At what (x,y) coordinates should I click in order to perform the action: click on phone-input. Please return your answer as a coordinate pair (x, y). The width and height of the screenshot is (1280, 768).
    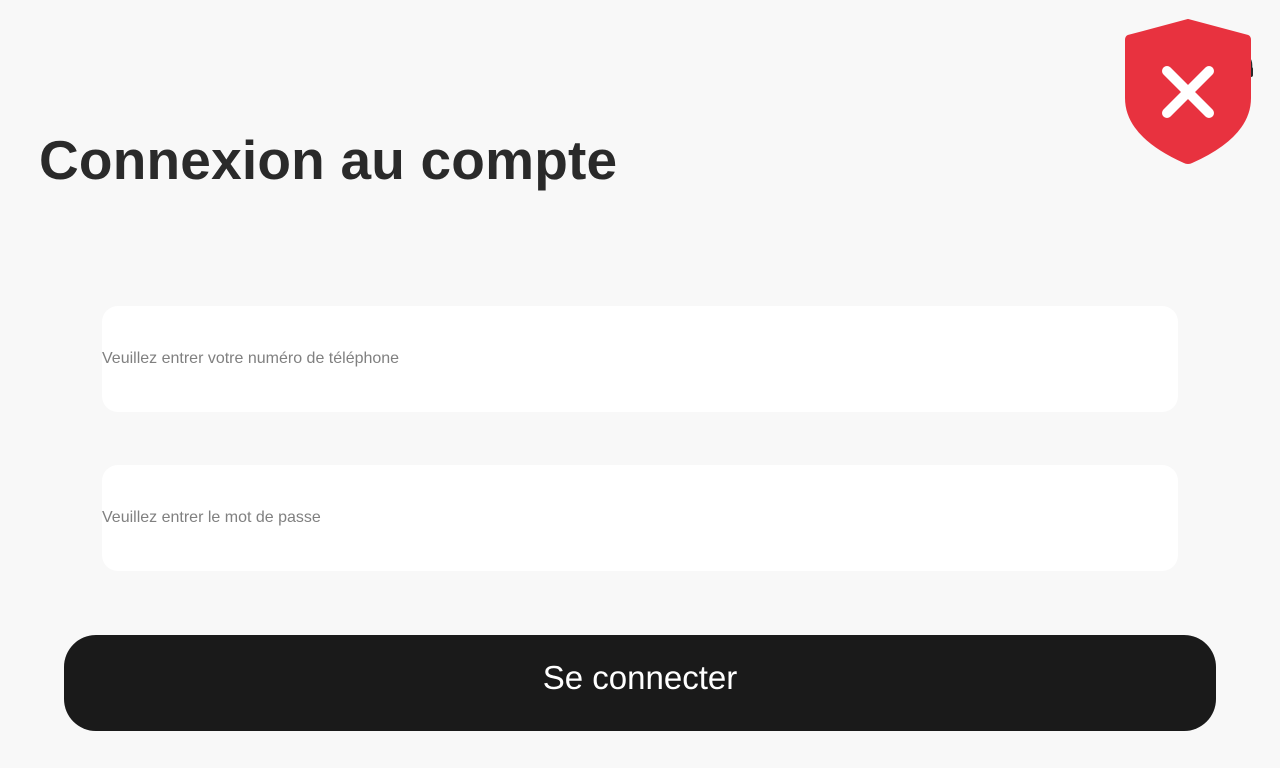
    Looking at the image, I should click on (640, 359).